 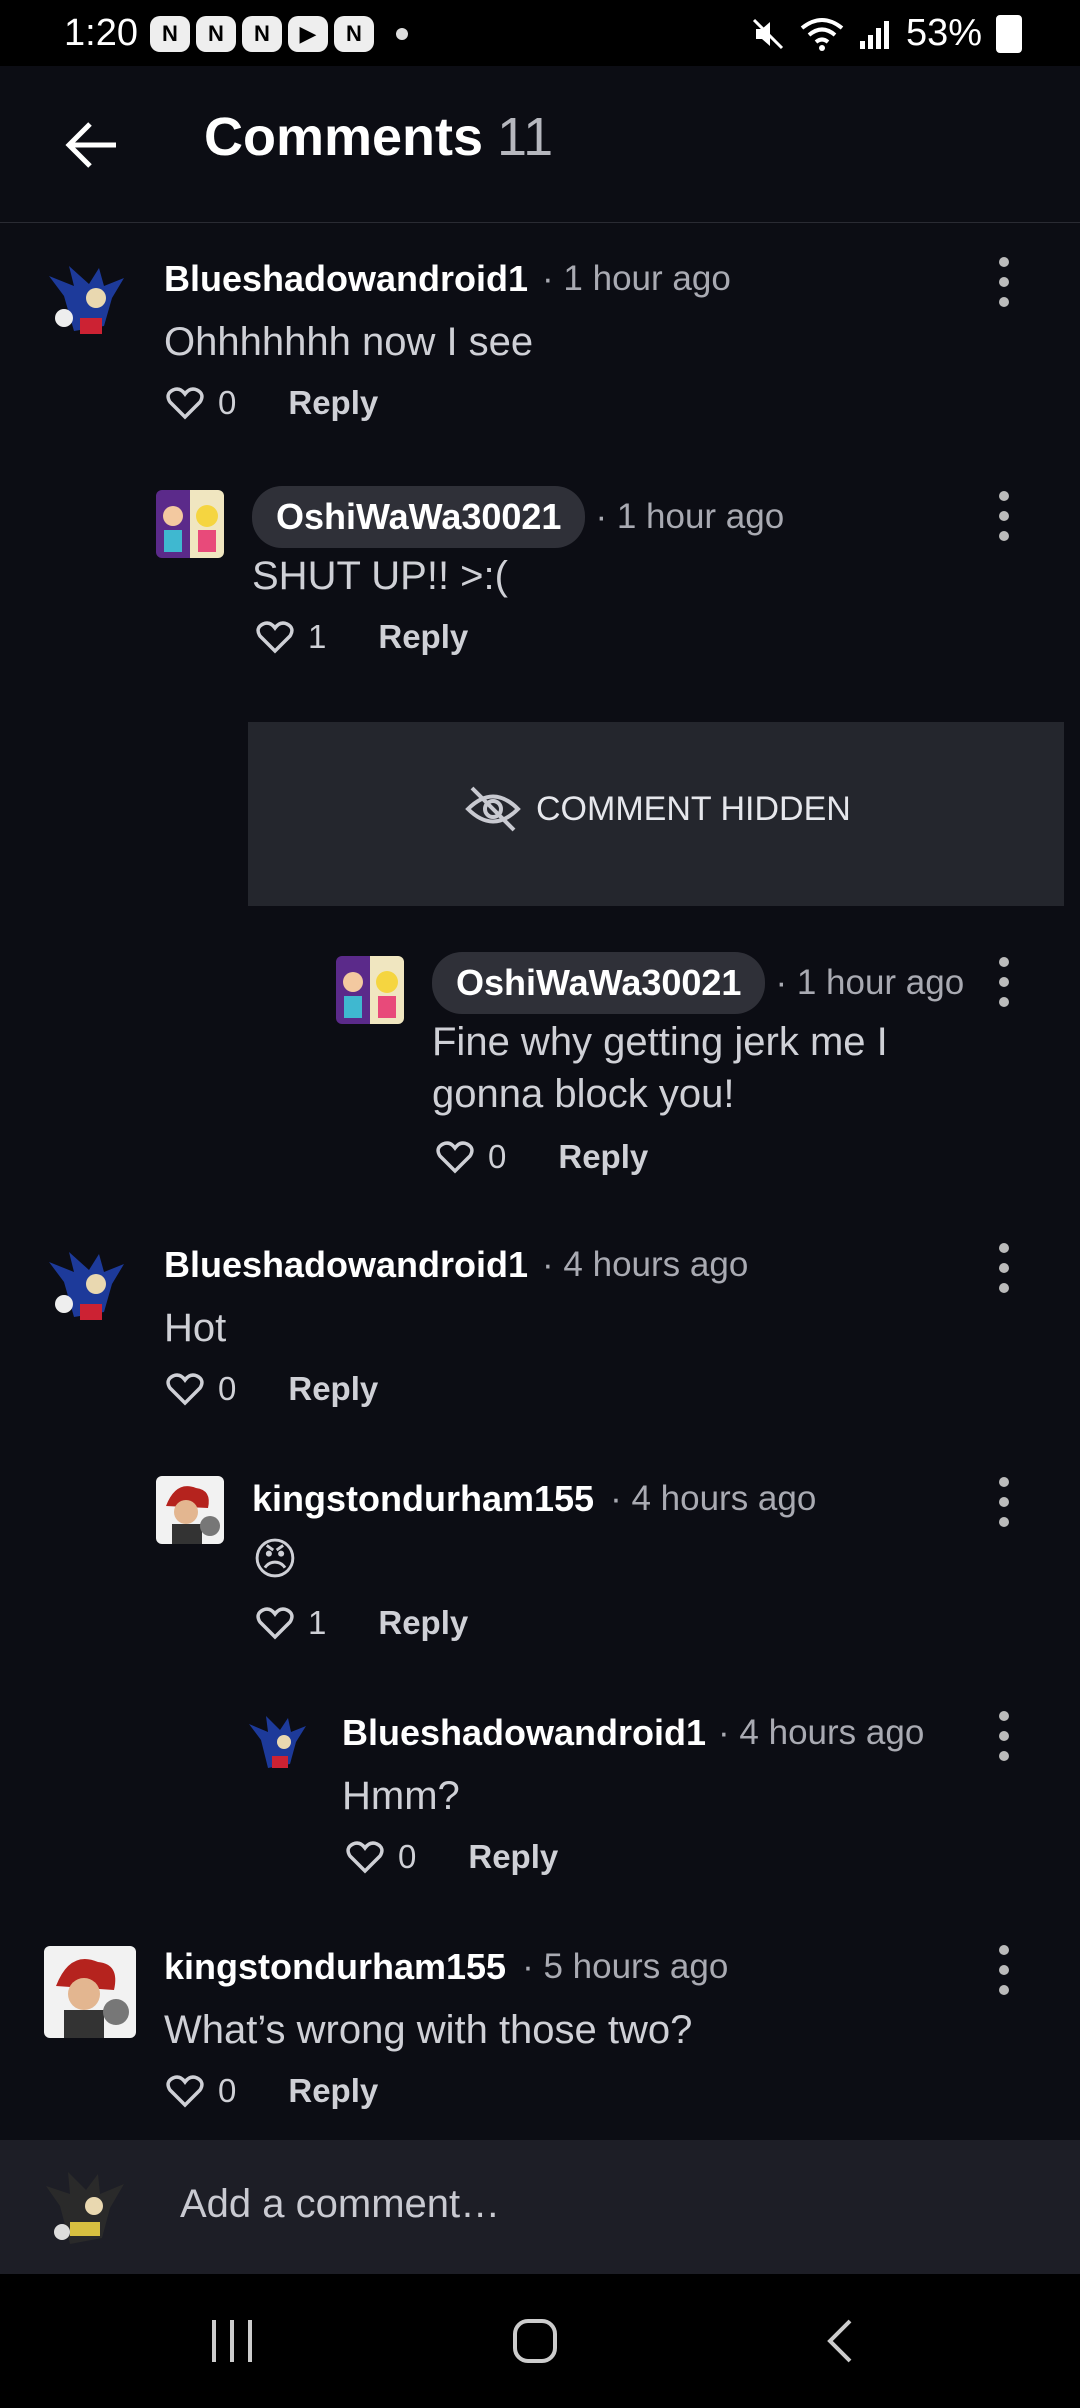 What do you see at coordinates (349, 342) in the screenshot?
I see `comment-text: Ohhhhhhh now I see` at bounding box center [349, 342].